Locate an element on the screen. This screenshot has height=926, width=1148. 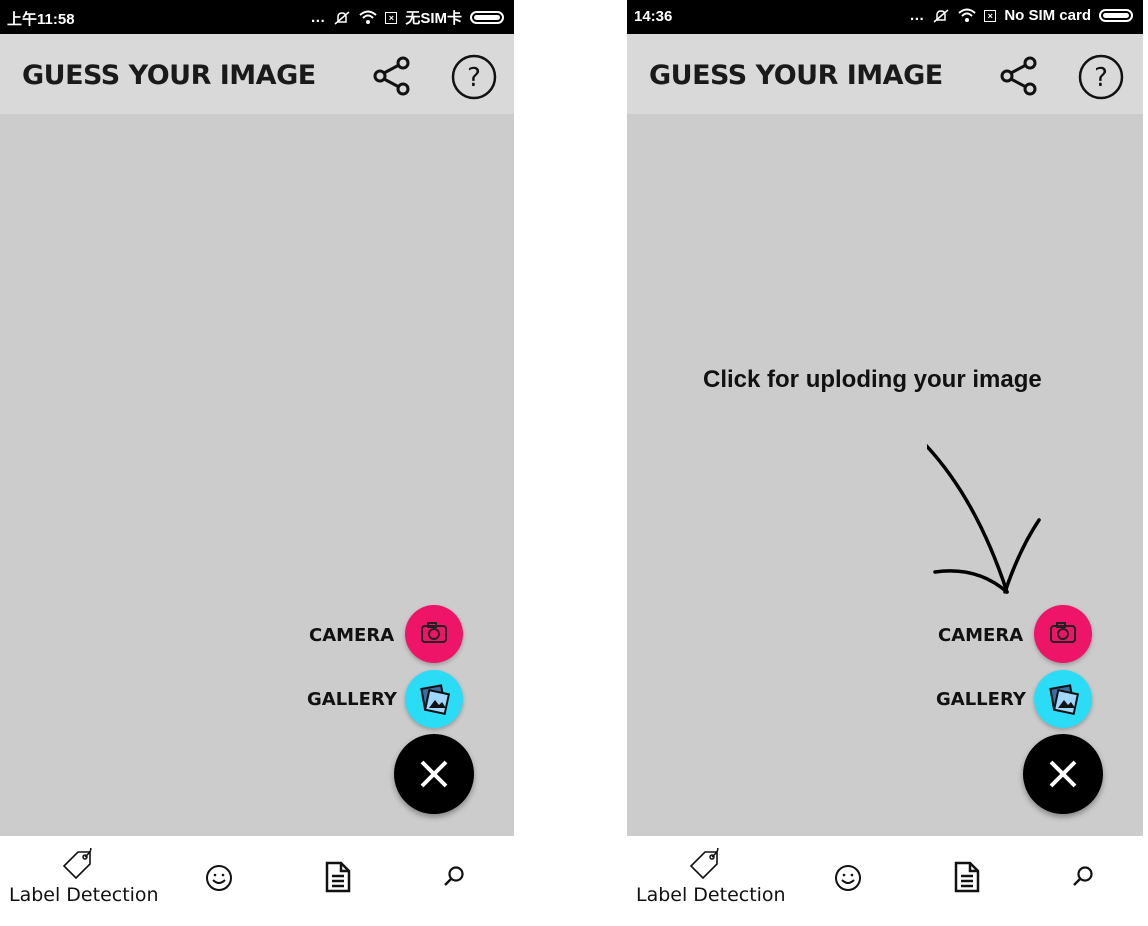
status-bar: 14:36 … × No SIM card is located at coordinates (885, 17).